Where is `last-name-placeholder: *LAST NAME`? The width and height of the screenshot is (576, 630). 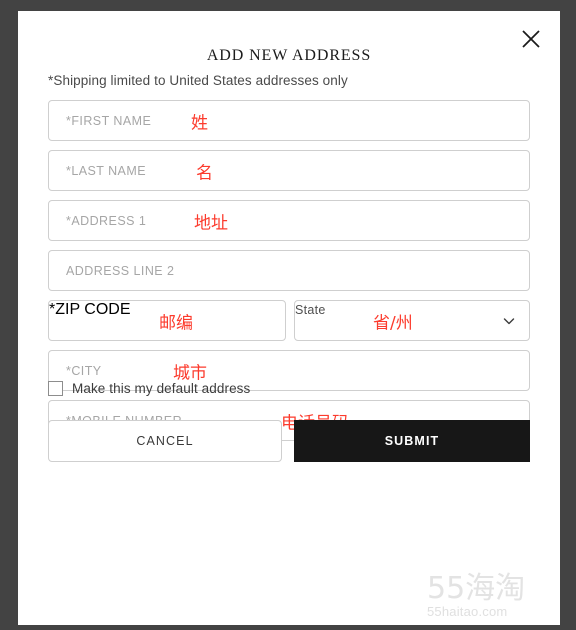
last-name-placeholder: *LAST NAME is located at coordinates (106, 170).